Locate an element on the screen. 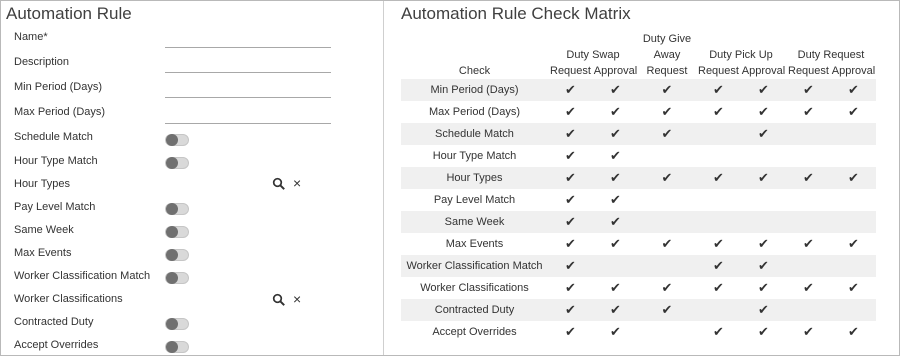 The width and height of the screenshot is (900, 356). hour-type-match-toggle is located at coordinates (177, 163).